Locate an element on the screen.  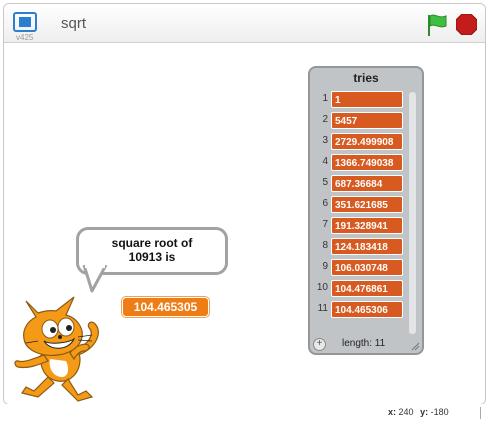
list-item: 6 351.621685 is located at coordinates (366, 204).